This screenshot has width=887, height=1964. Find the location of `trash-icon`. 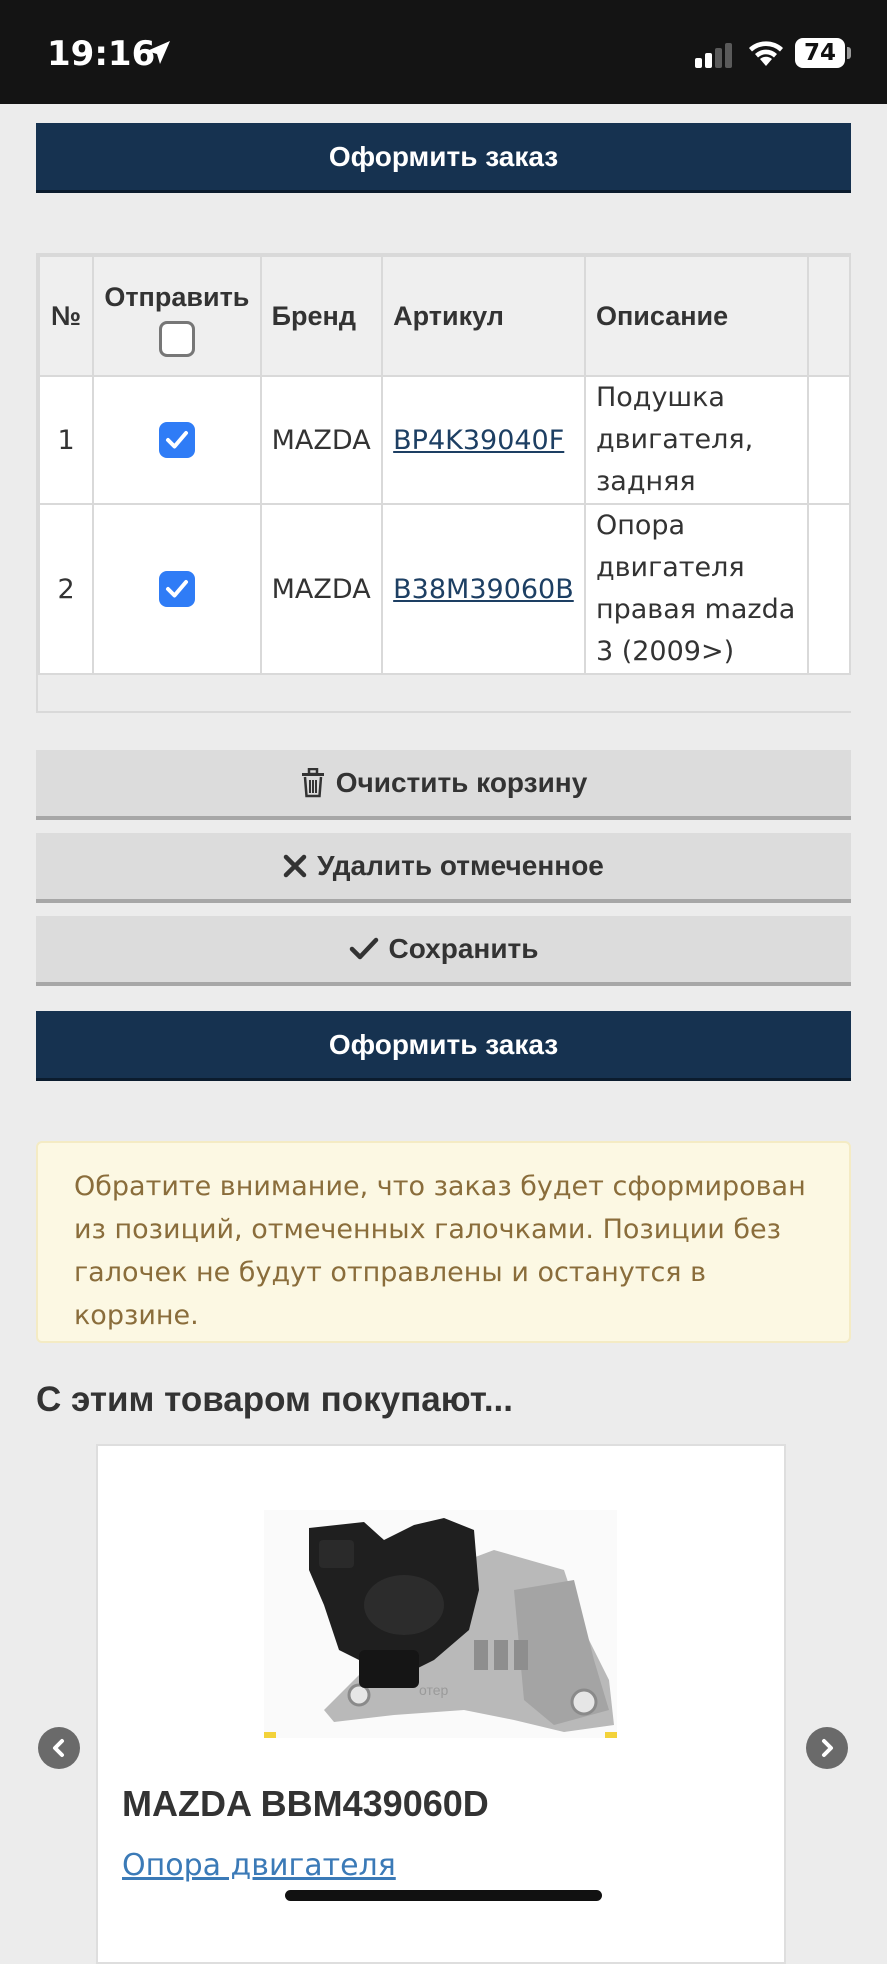

trash-icon is located at coordinates (312, 783).